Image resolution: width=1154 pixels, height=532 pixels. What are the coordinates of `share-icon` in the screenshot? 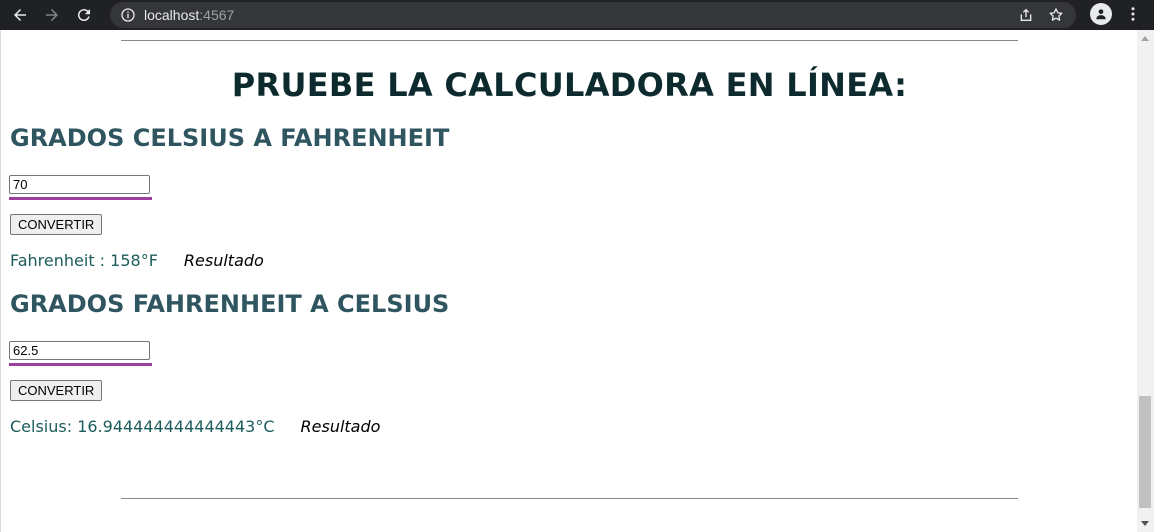 It's located at (1026, 15).